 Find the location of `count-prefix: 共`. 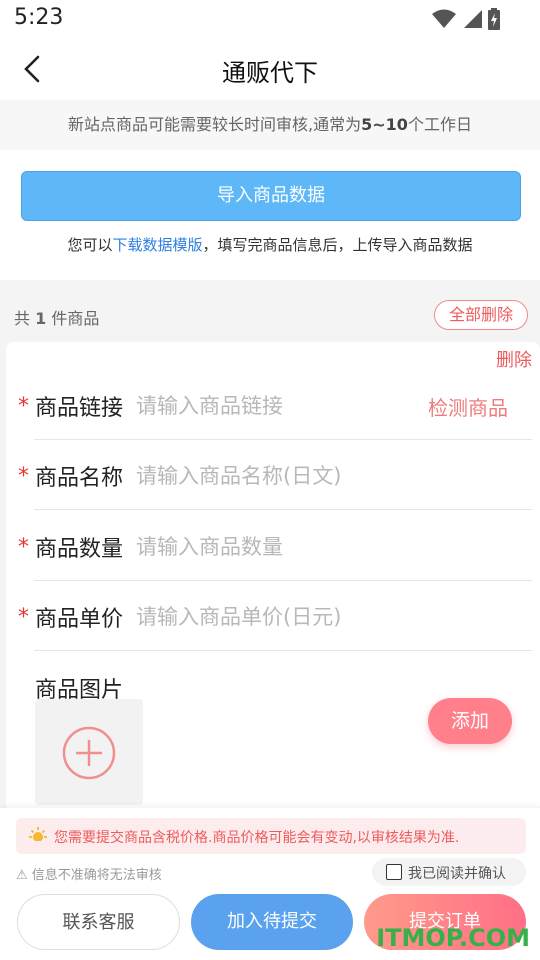

count-prefix: 共 is located at coordinates (22, 318).